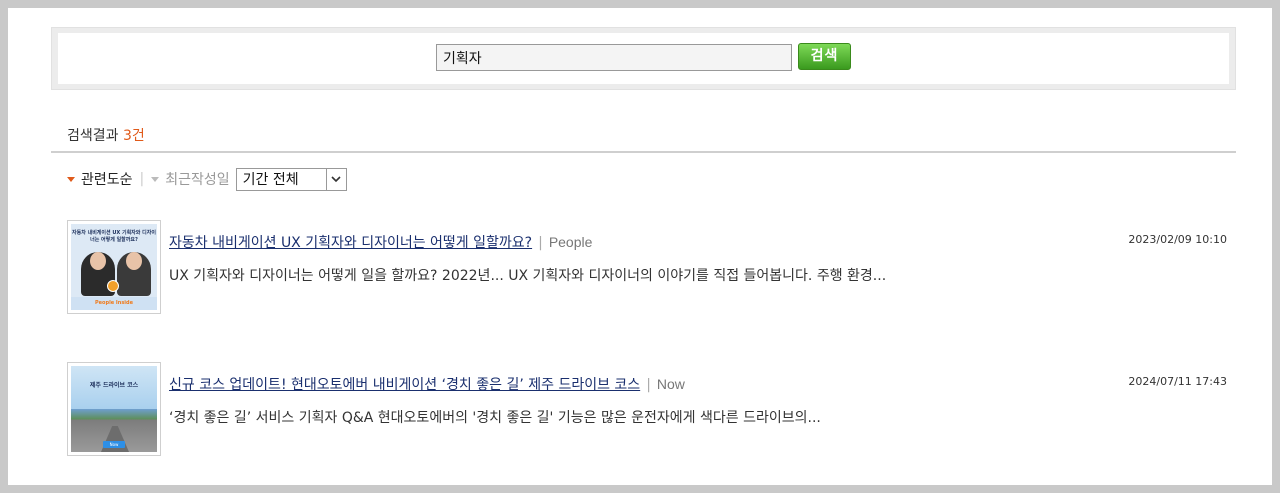 This screenshot has height=493, width=1280. Describe the element at coordinates (350, 243) in the screenshot. I see `result-title-link: 자동차 내비게이션 UX 기획자와 디자이너는 어떻게 일할까요?` at that location.